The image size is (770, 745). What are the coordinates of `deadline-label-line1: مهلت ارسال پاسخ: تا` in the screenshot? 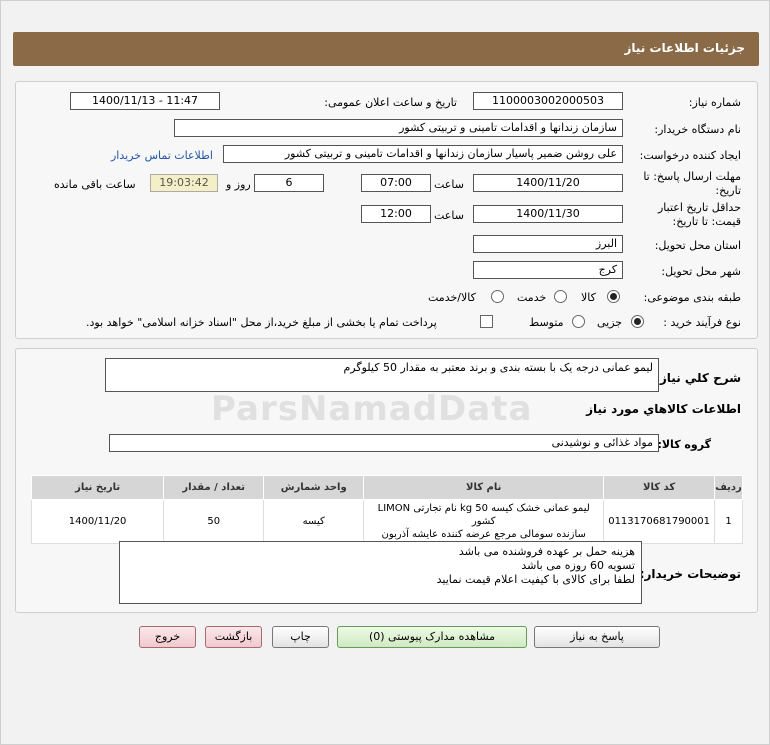 It's located at (692, 176).